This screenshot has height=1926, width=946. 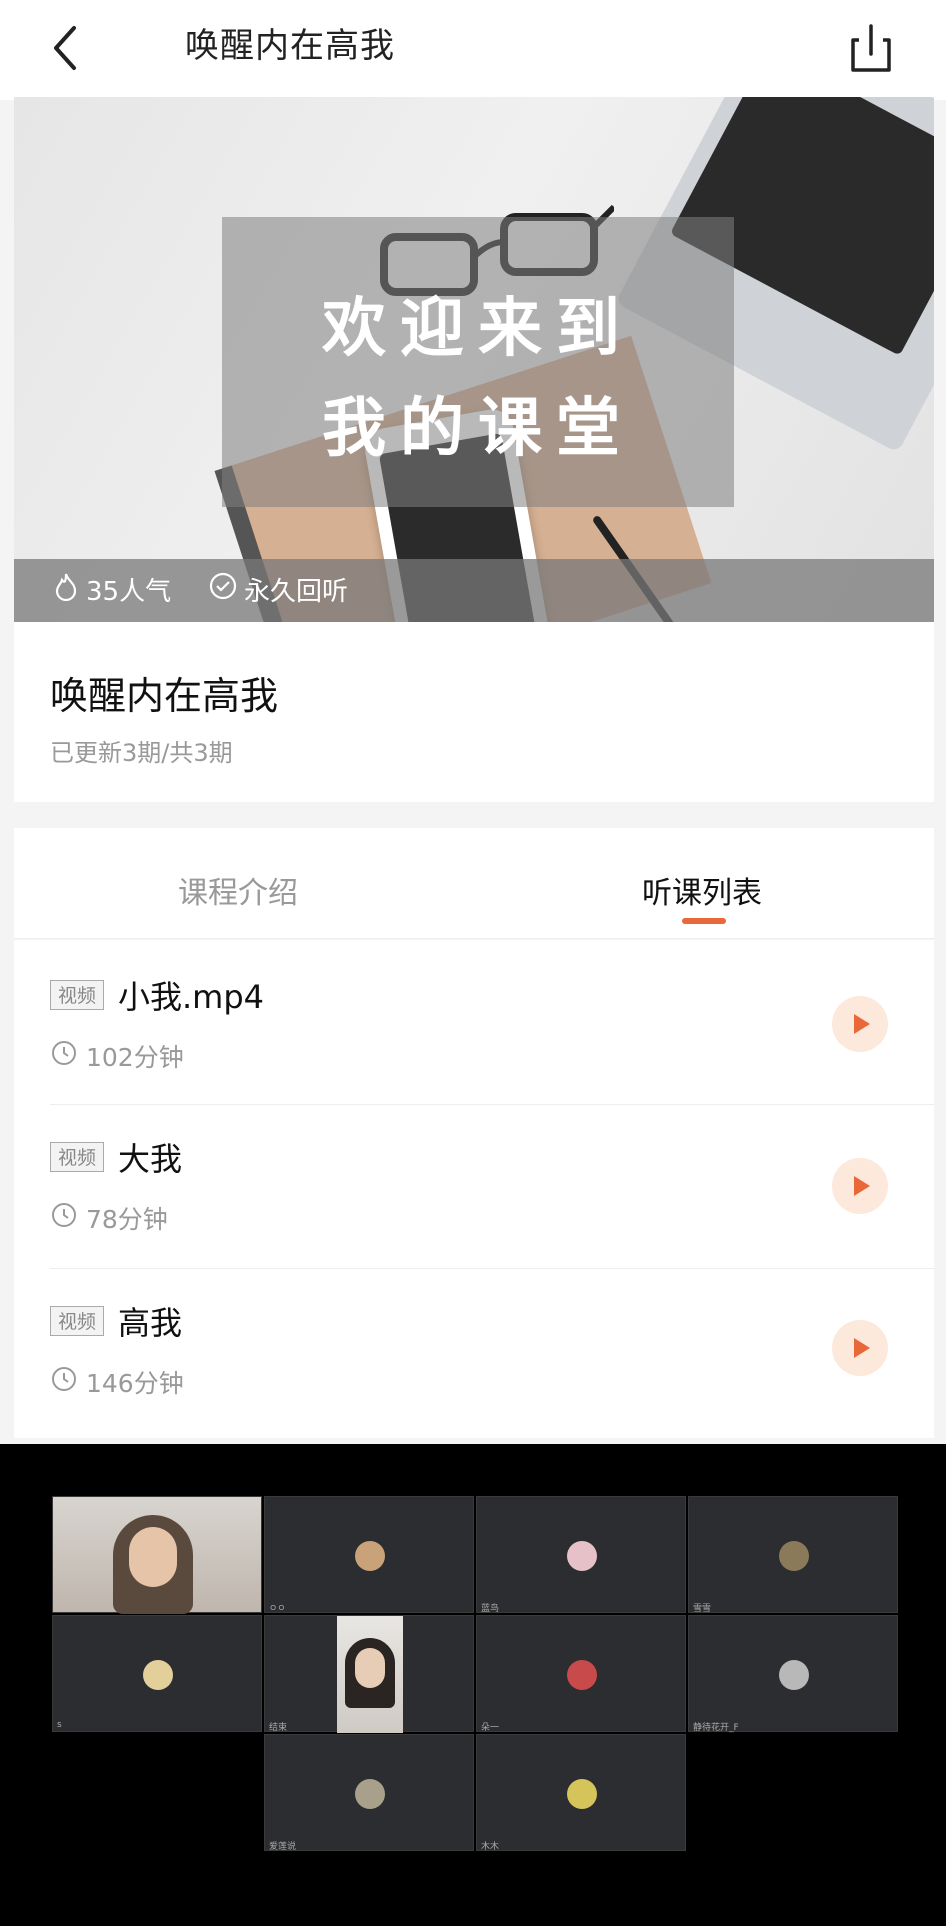 I want to click on check-circle-icon, so click(x=223, y=589).